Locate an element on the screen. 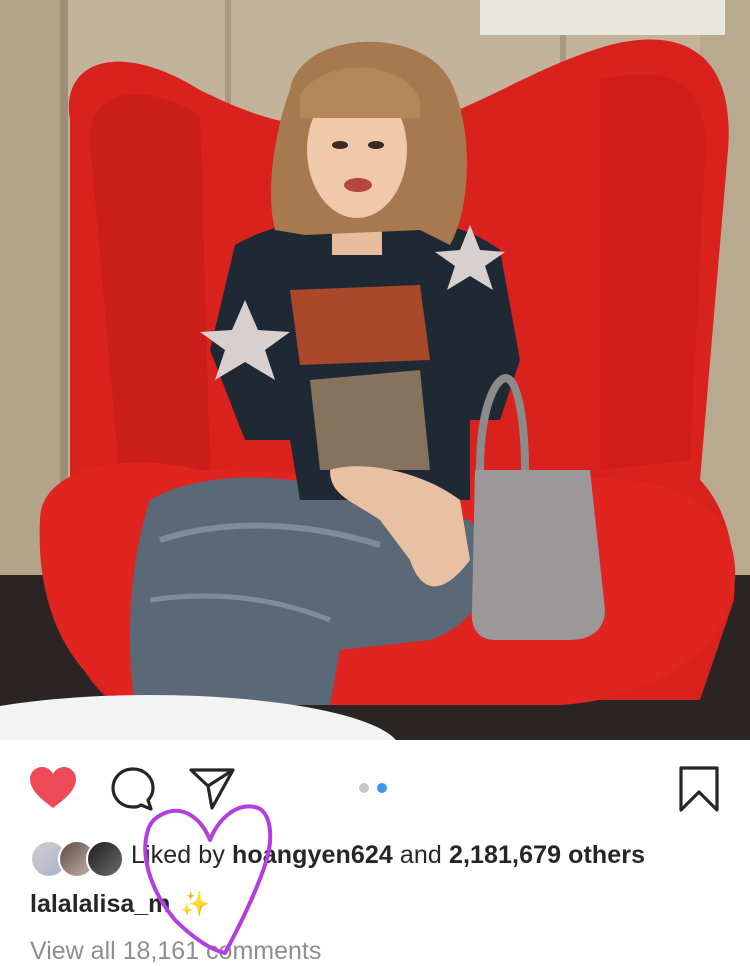 Image resolution: width=750 pixels, height=966 pixels. liker-username: hoangyen624 is located at coordinates (312, 855).